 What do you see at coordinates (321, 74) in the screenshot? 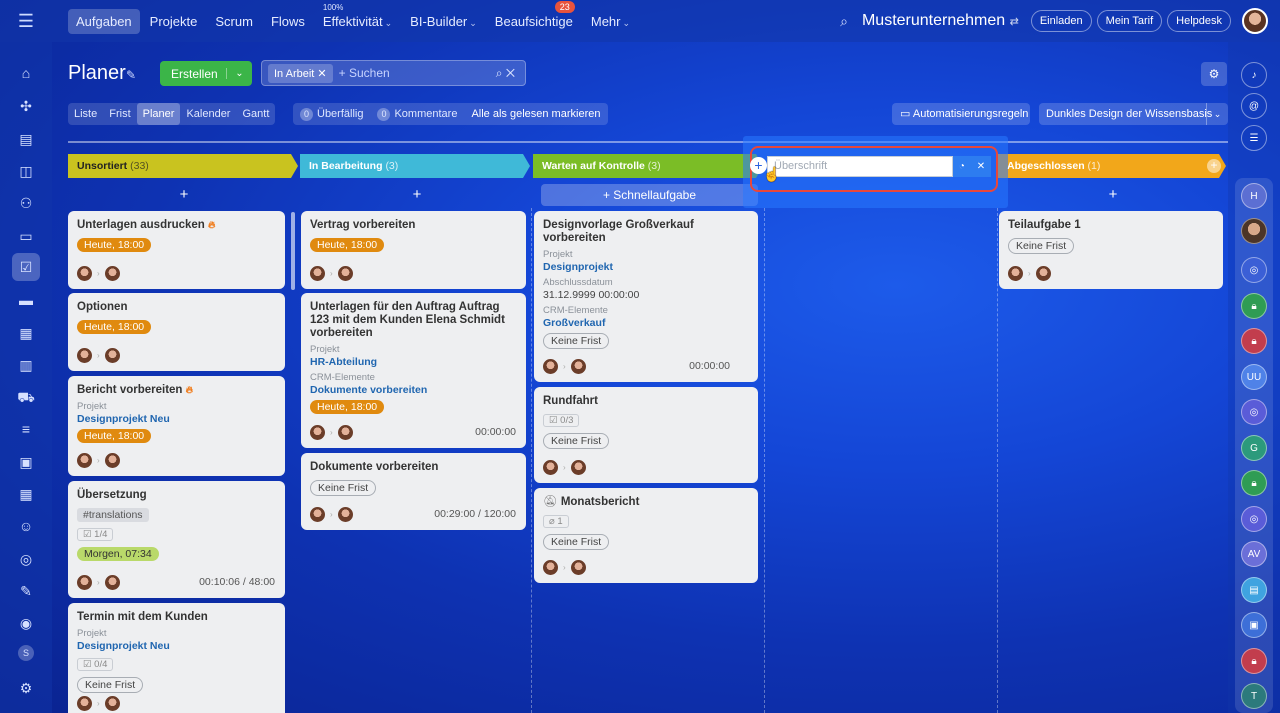
I see `close-icon: ✕` at bounding box center [321, 74].